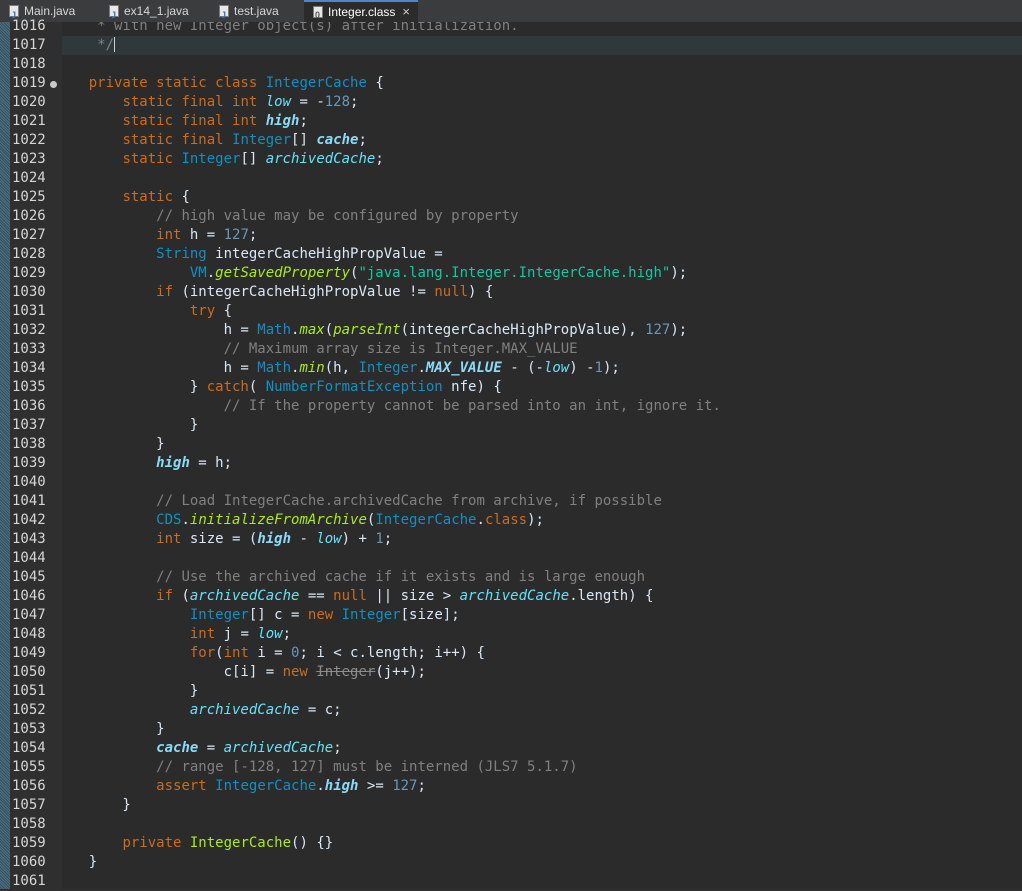  I want to click on tab-ex14-1-java: ex14_1.java, so click(148, 13).